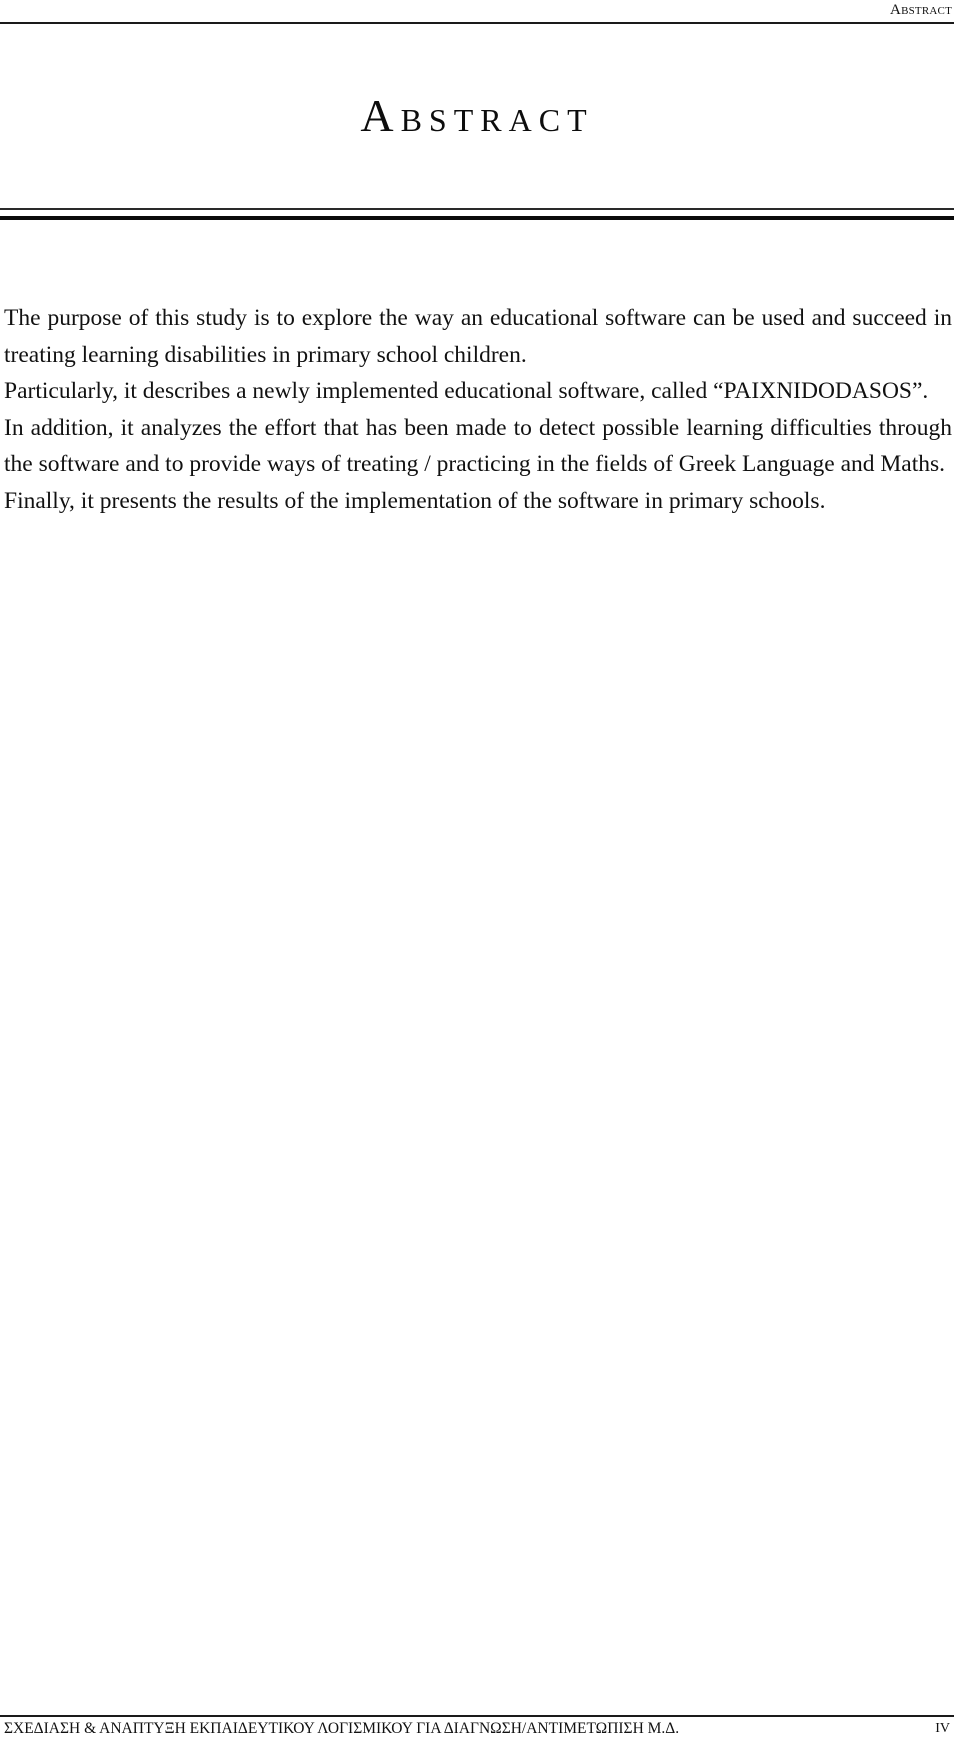 The height and width of the screenshot is (1740, 960). I want to click on page-number: IV, so click(942, 1728).